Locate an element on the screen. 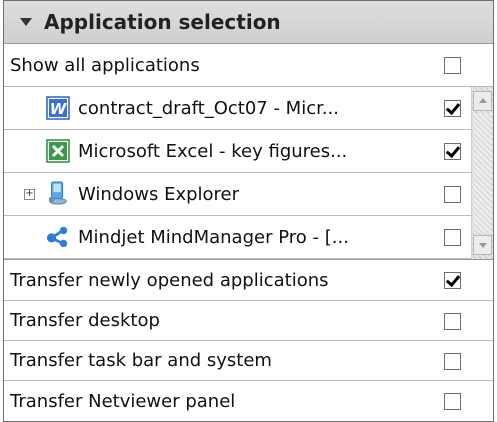 The height and width of the screenshot is (422, 497). application-list-item-windows-explorer: + Windows Explorer is located at coordinates (237, 194).